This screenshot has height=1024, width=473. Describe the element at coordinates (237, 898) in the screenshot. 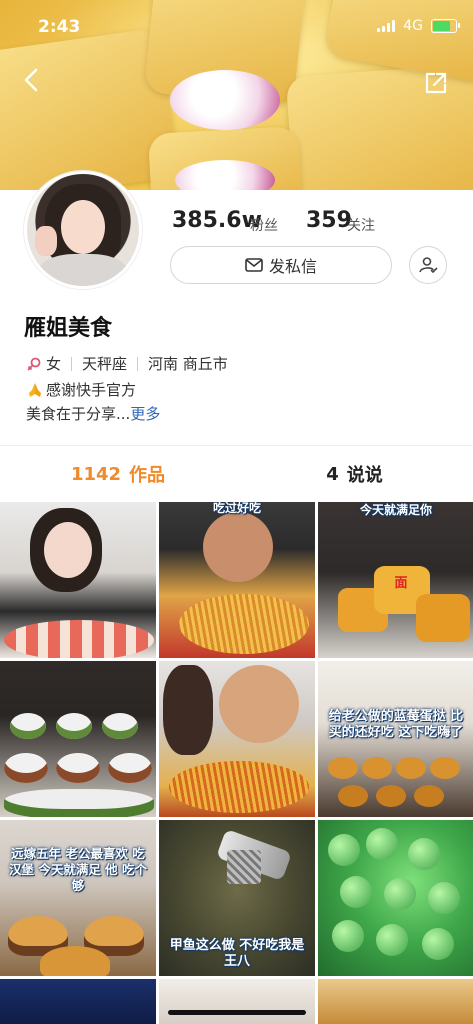

I see `video-thumbnail: 甲鱼这么做 不好吃我是王八` at that location.